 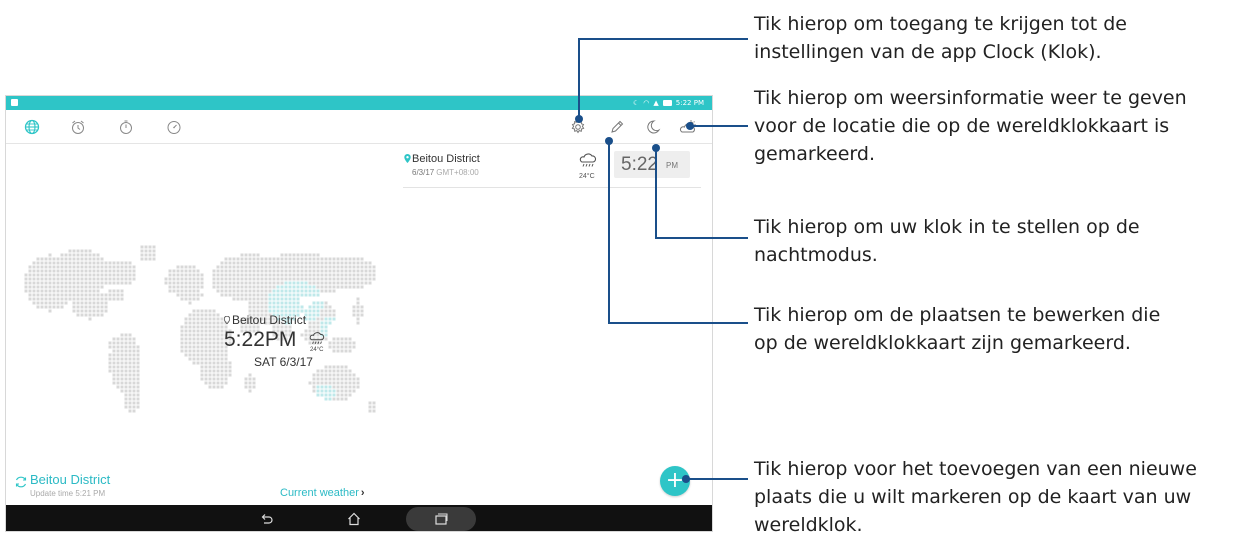 I want to click on current-weather-link: Current weather ›, so click(x=322, y=493).